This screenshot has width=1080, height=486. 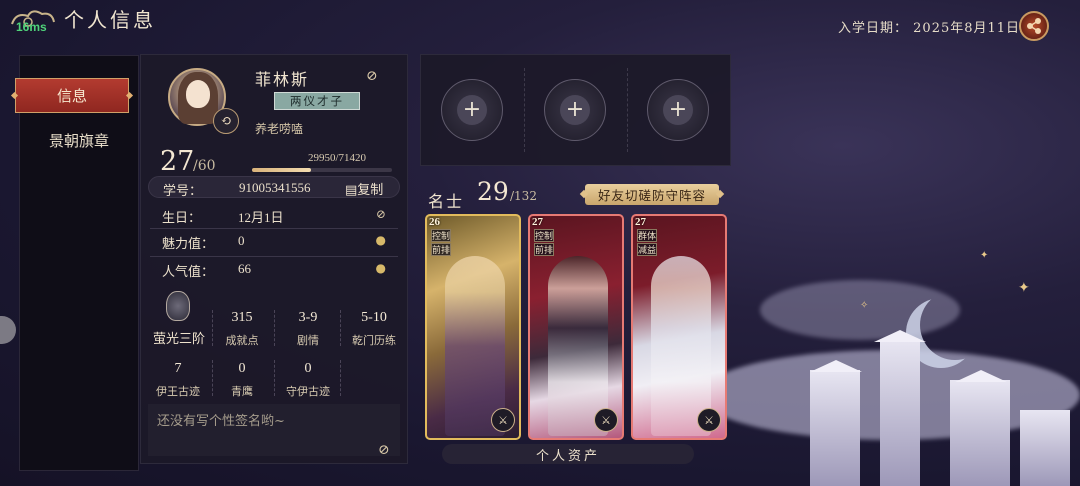 What do you see at coordinates (308, 329) in the screenshot?
I see `stat-story: 3-9 剧情` at bounding box center [308, 329].